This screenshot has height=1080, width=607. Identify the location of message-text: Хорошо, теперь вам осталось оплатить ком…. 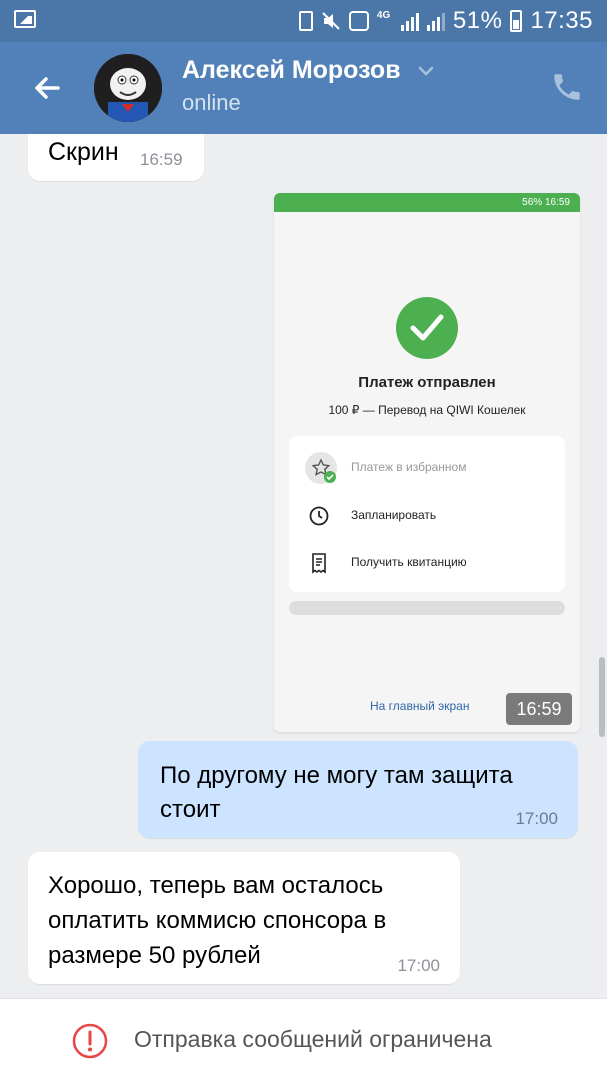
(217, 920).